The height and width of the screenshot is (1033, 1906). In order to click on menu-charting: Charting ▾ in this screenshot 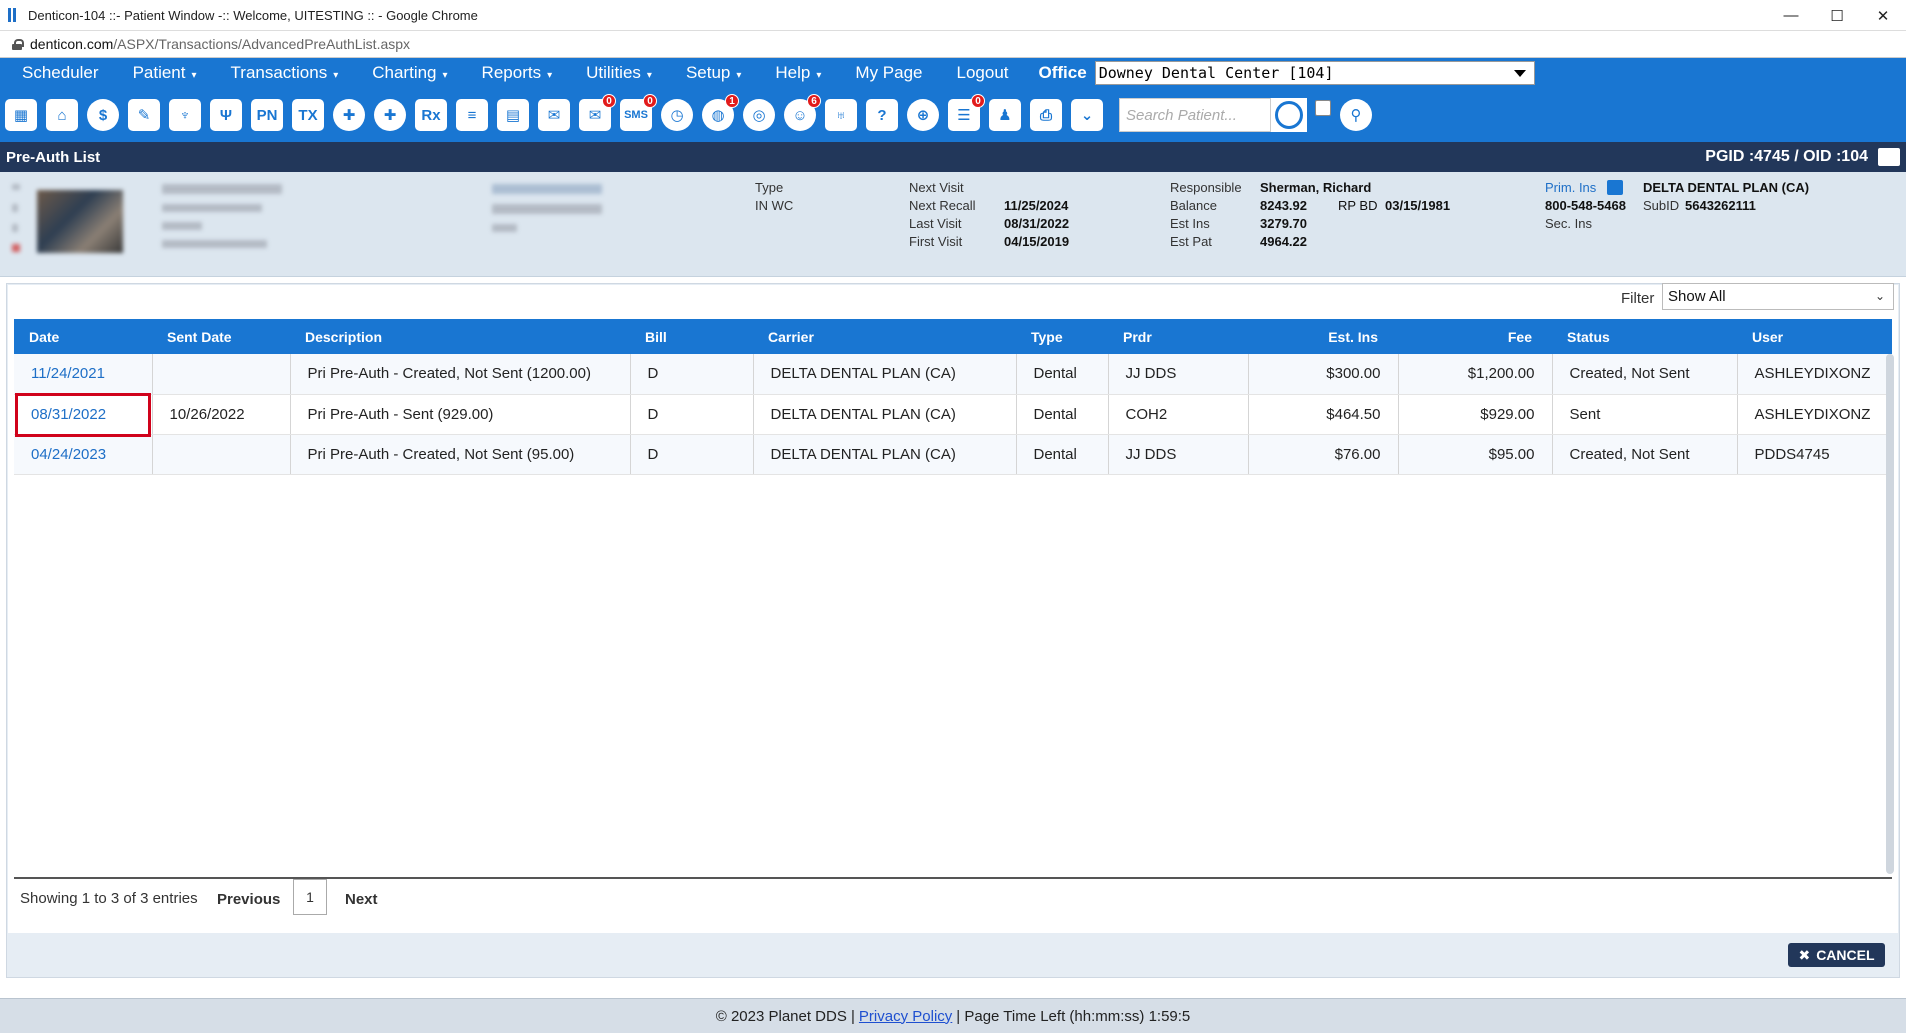, I will do `click(409, 73)`.